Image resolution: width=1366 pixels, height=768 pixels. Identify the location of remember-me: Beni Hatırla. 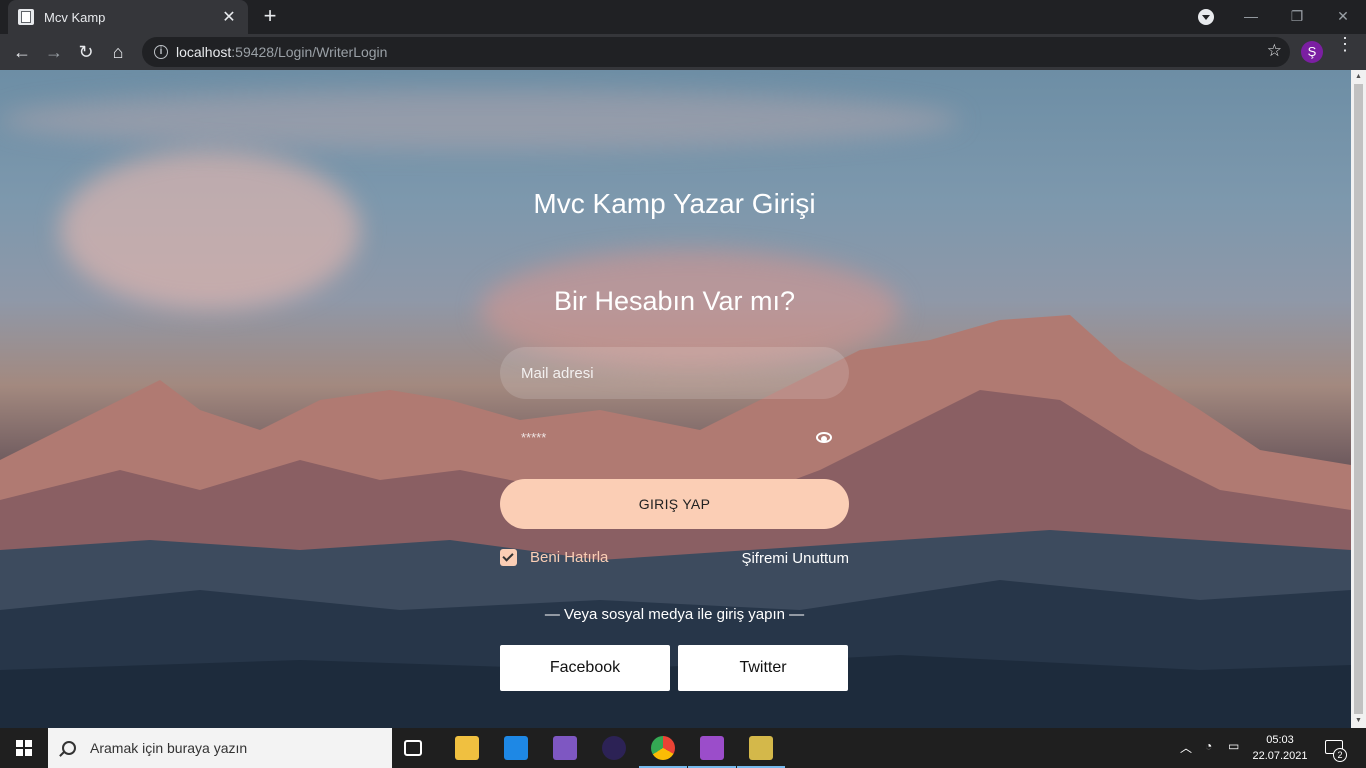
(554, 557).